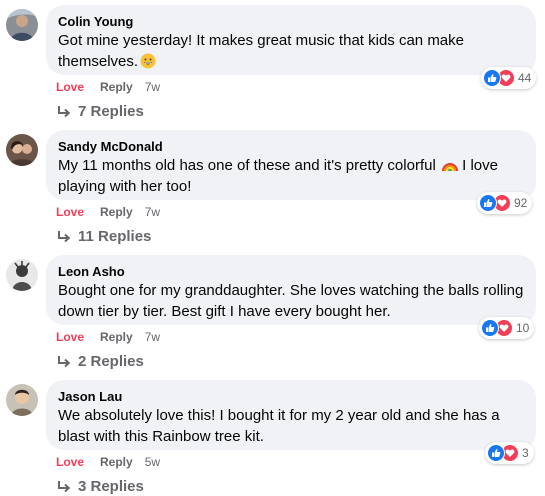 The height and width of the screenshot is (496, 545). I want to click on view-replies-link: 11 Replies, so click(103, 236).